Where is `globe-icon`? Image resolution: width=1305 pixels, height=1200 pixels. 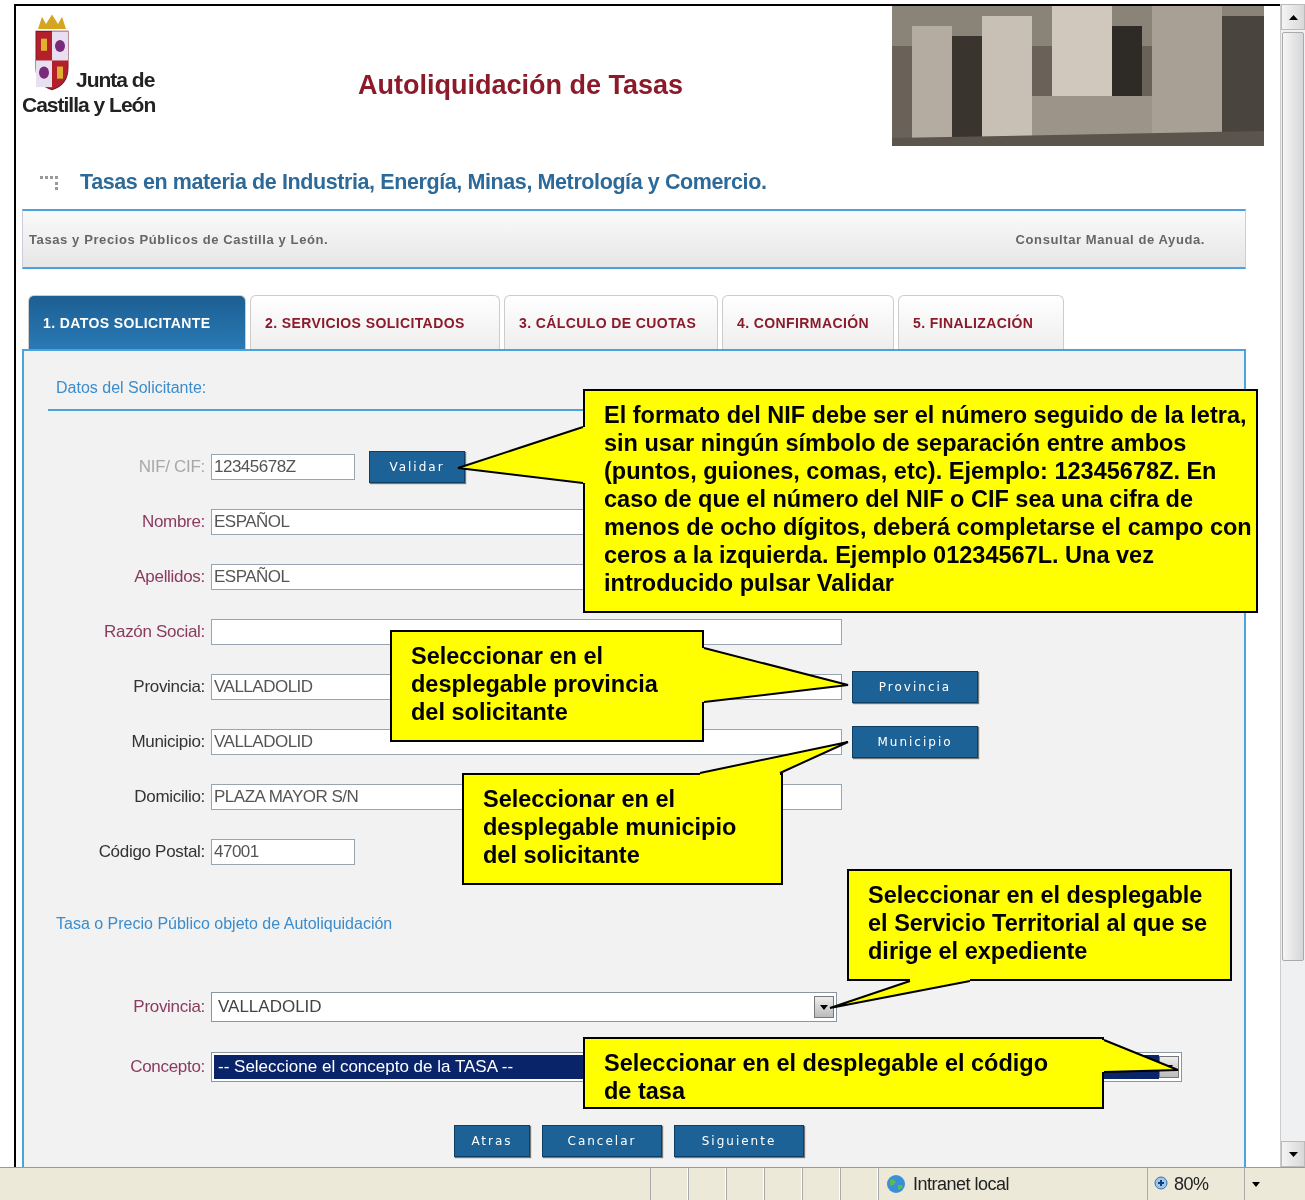 globe-icon is located at coordinates (896, 1184).